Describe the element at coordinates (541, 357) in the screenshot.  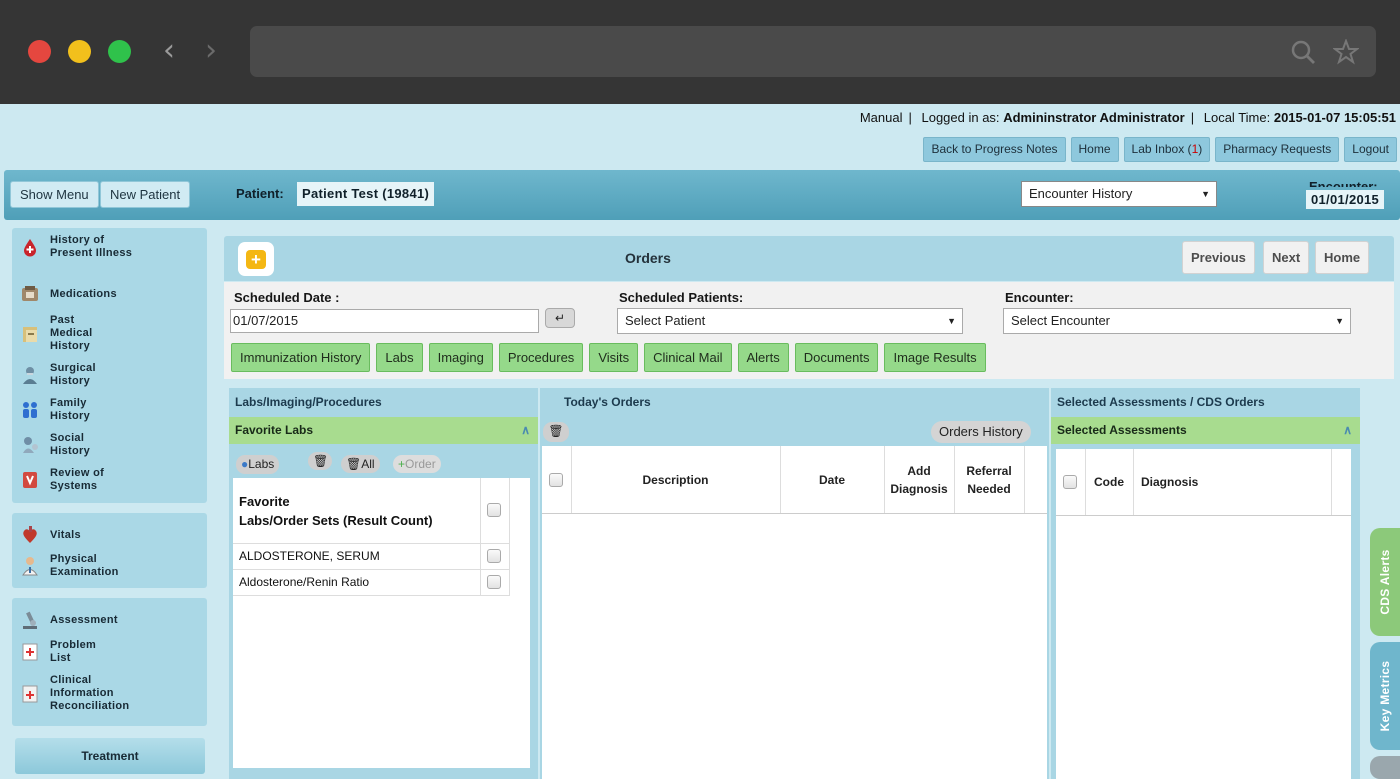
I see `tab-procedures: Procedures` at that location.